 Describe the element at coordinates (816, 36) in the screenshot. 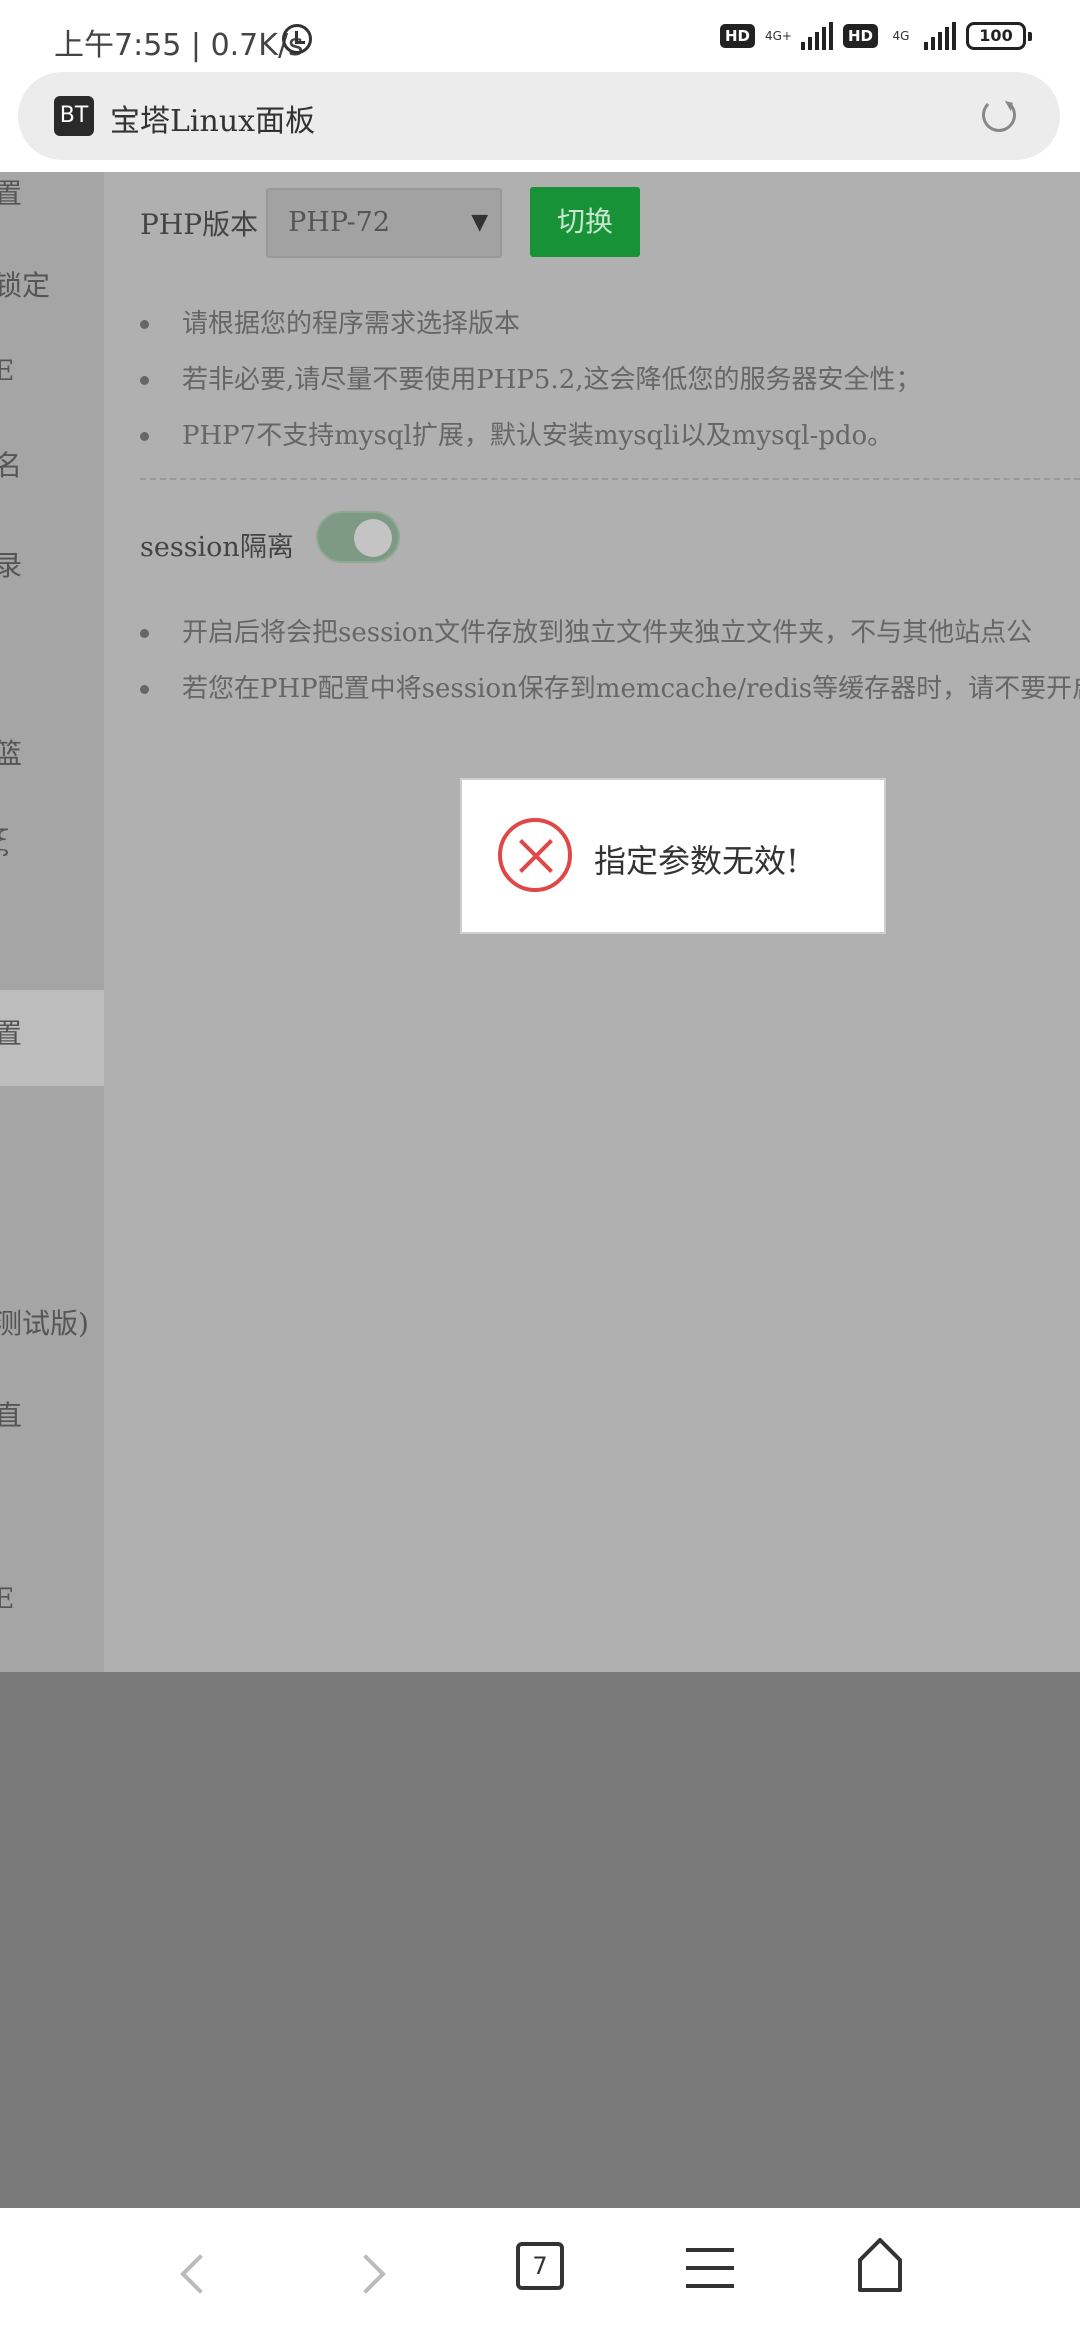

I see `signal-icon` at that location.